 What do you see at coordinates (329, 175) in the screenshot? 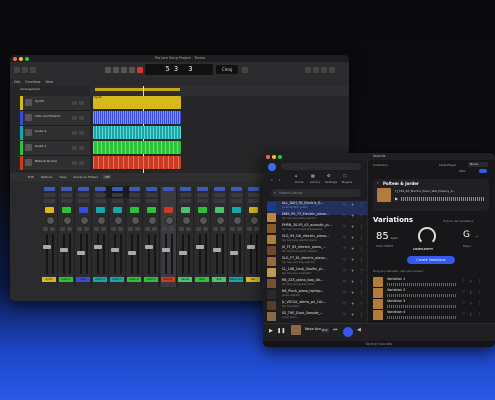
I see `nav-settings-icon: ⚙` at bounding box center [329, 175].